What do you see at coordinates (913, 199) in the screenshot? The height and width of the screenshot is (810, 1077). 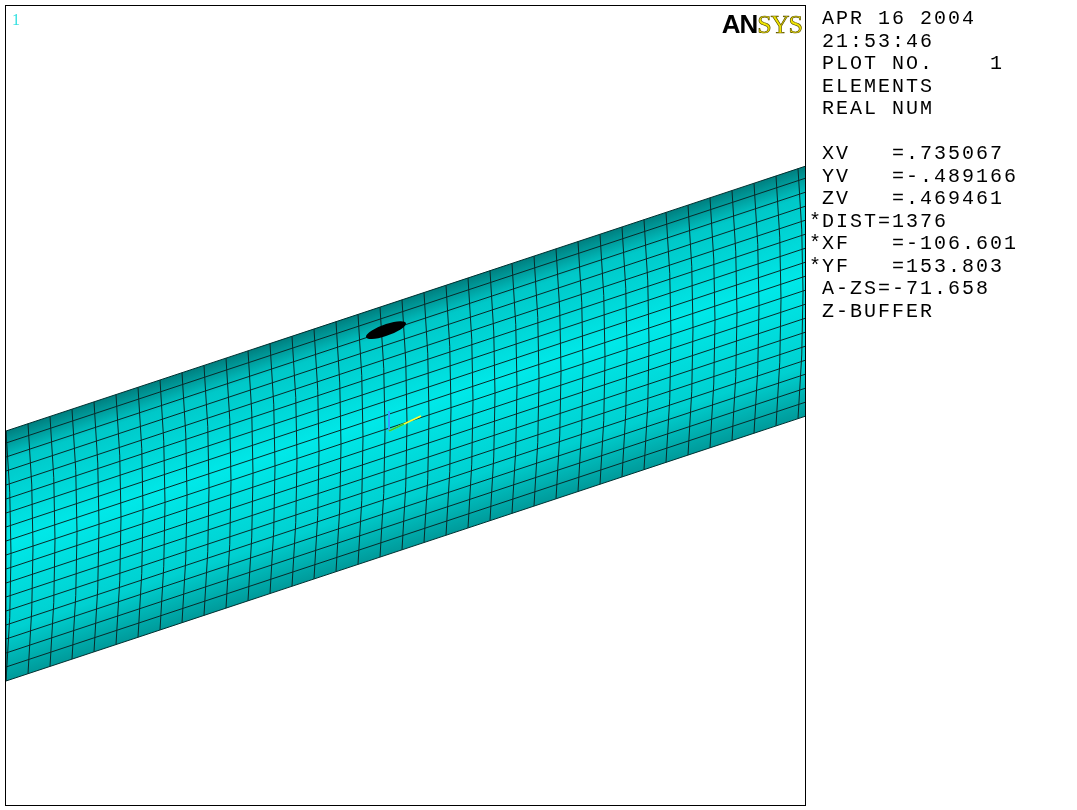 I see `view-setting-text: ZV =.469461` at bounding box center [913, 199].